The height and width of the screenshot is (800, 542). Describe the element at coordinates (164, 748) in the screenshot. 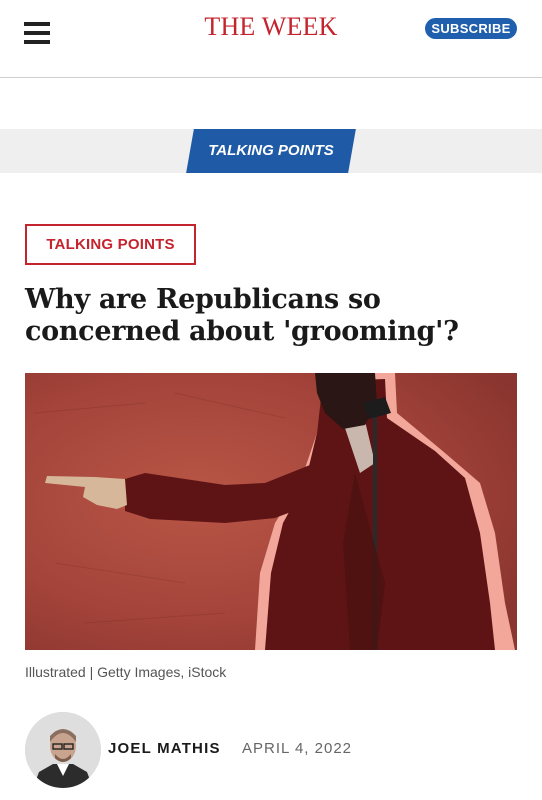

I see `author-name: JOEL MATHIS` at that location.